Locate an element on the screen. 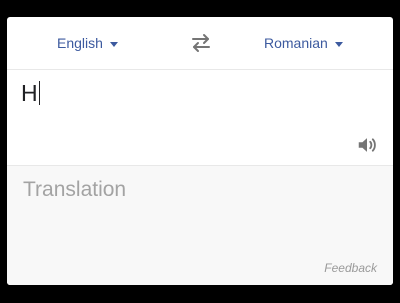 The width and height of the screenshot is (400, 303). swap-arrows-icon is located at coordinates (201, 43).